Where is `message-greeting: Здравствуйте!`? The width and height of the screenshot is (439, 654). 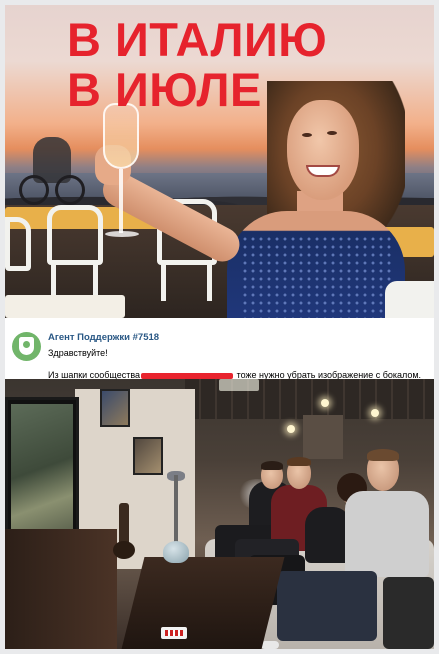 message-greeting: Здравствуйте! is located at coordinates (78, 353).